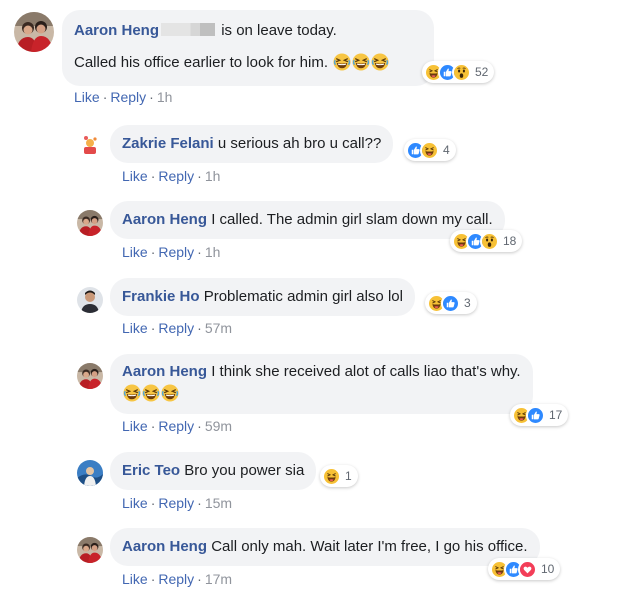 The width and height of the screenshot is (623, 606). Describe the element at coordinates (218, 328) in the screenshot. I see `timestamp: 57m` at that location.